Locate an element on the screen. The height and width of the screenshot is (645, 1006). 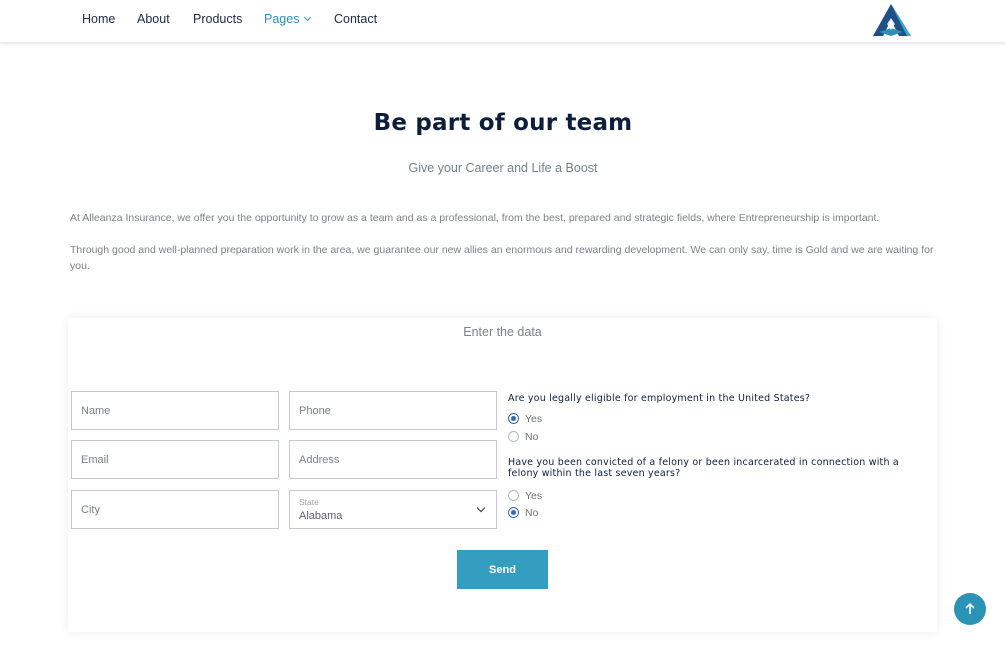
eligibility-yes-radio: Yes is located at coordinates (525, 418).